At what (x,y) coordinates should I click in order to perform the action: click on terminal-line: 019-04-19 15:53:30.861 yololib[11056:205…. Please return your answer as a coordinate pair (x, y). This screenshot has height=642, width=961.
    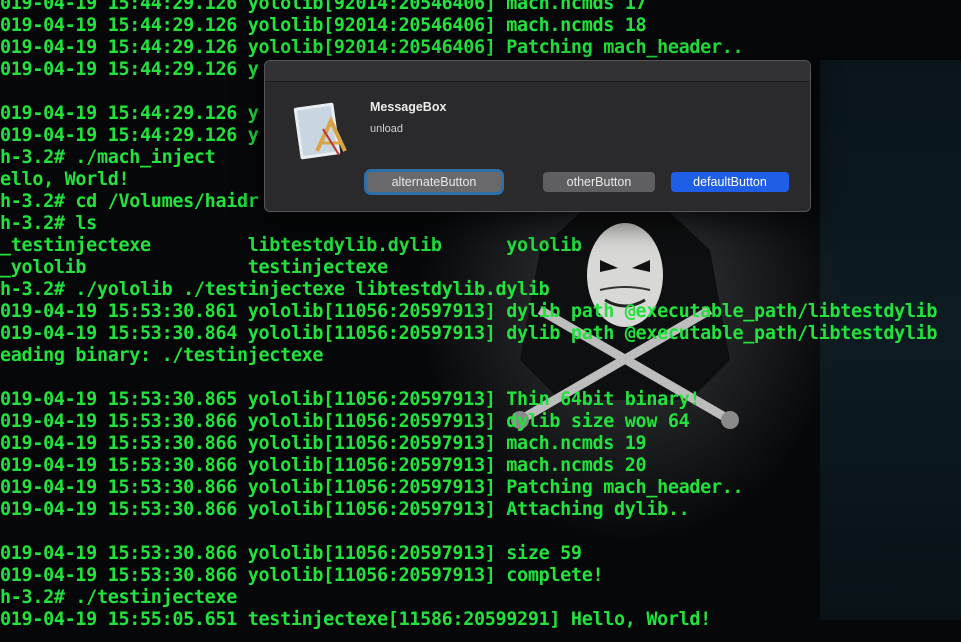
    Looking at the image, I should click on (469, 311).